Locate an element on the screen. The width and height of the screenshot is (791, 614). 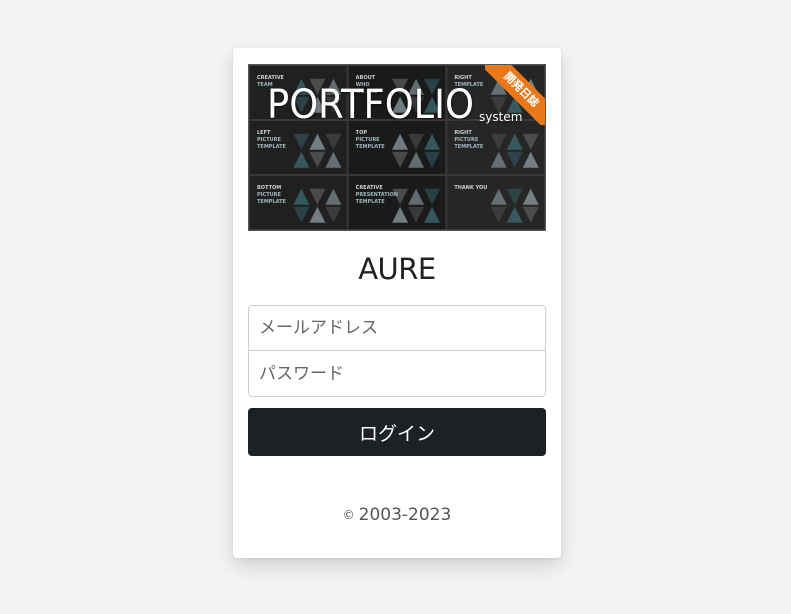
email-field is located at coordinates (397, 328).